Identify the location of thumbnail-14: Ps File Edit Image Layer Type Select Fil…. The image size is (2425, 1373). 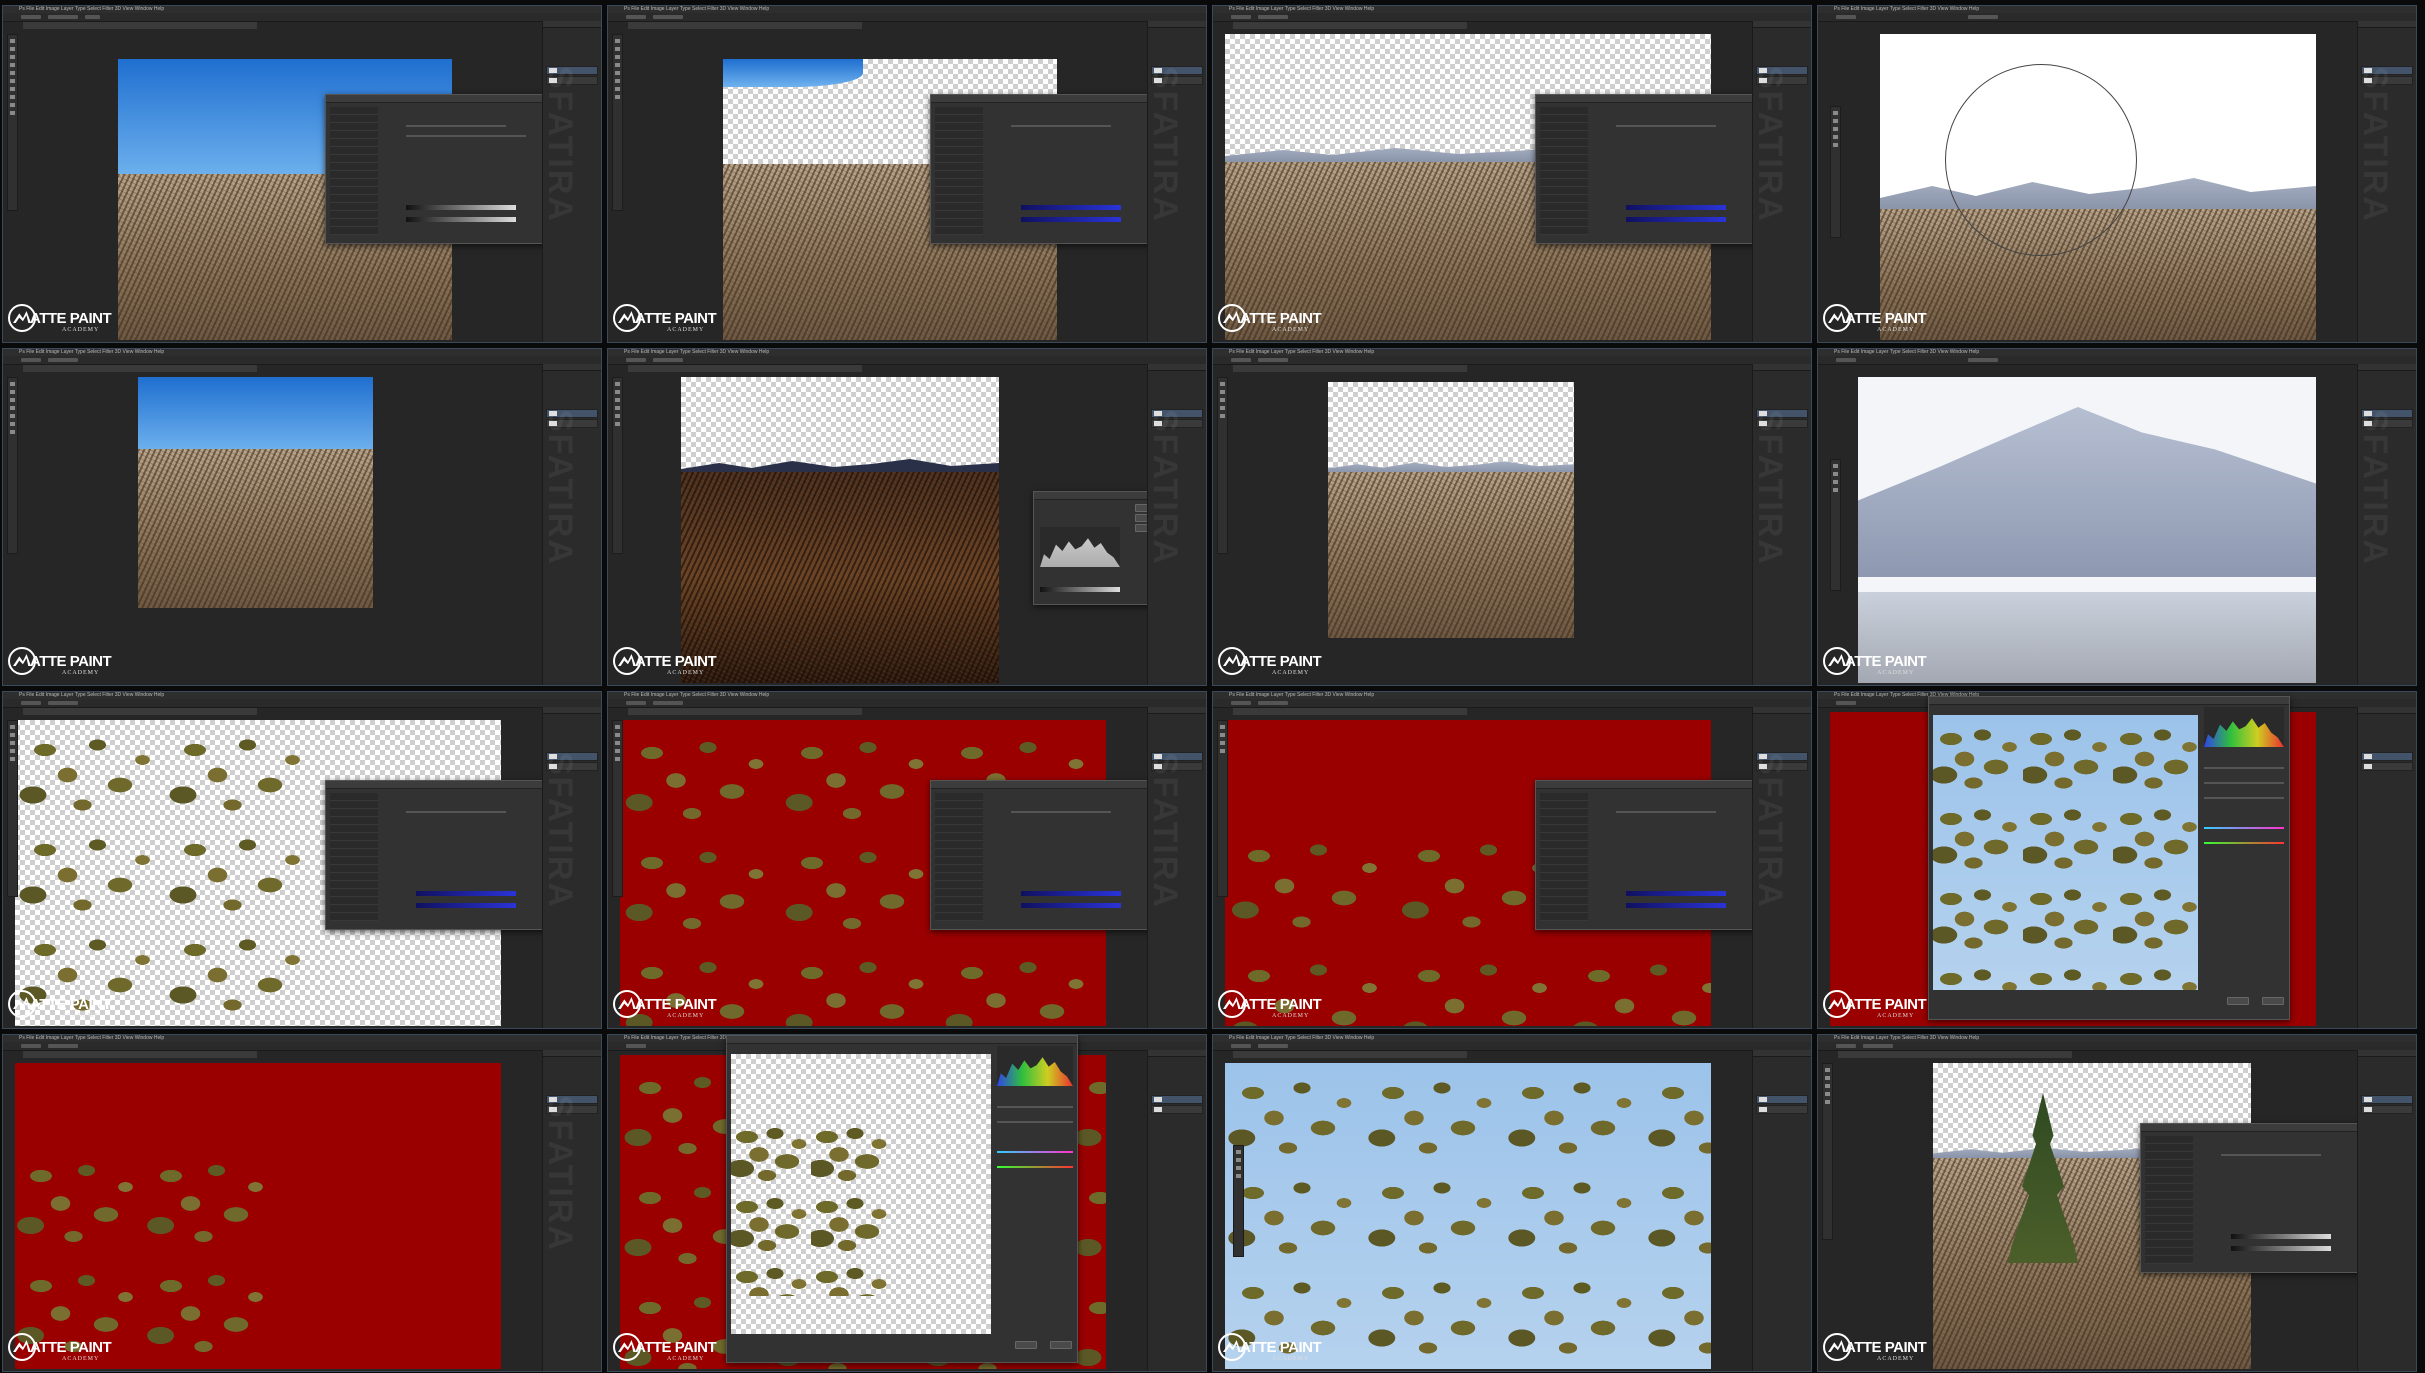
(907, 1203).